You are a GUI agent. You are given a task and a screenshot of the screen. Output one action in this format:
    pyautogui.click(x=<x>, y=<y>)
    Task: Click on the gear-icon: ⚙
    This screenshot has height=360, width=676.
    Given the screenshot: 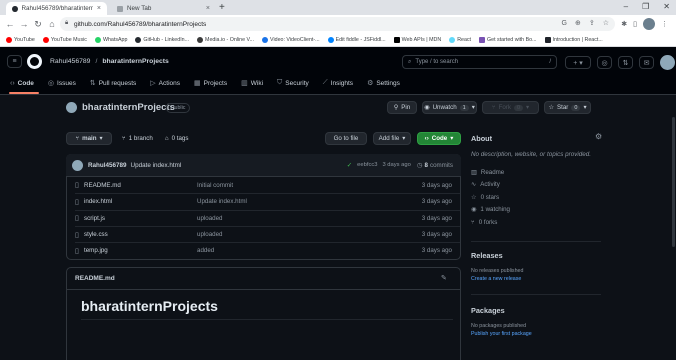 What is the action you would take?
    pyautogui.click(x=598, y=136)
    